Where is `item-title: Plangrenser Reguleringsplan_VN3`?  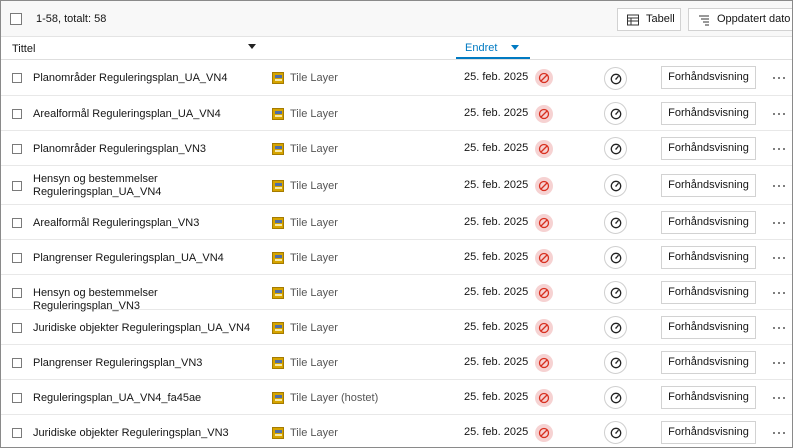
item-title: Plangrenser Reguleringsplan_VN3 is located at coordinates (148, 363).